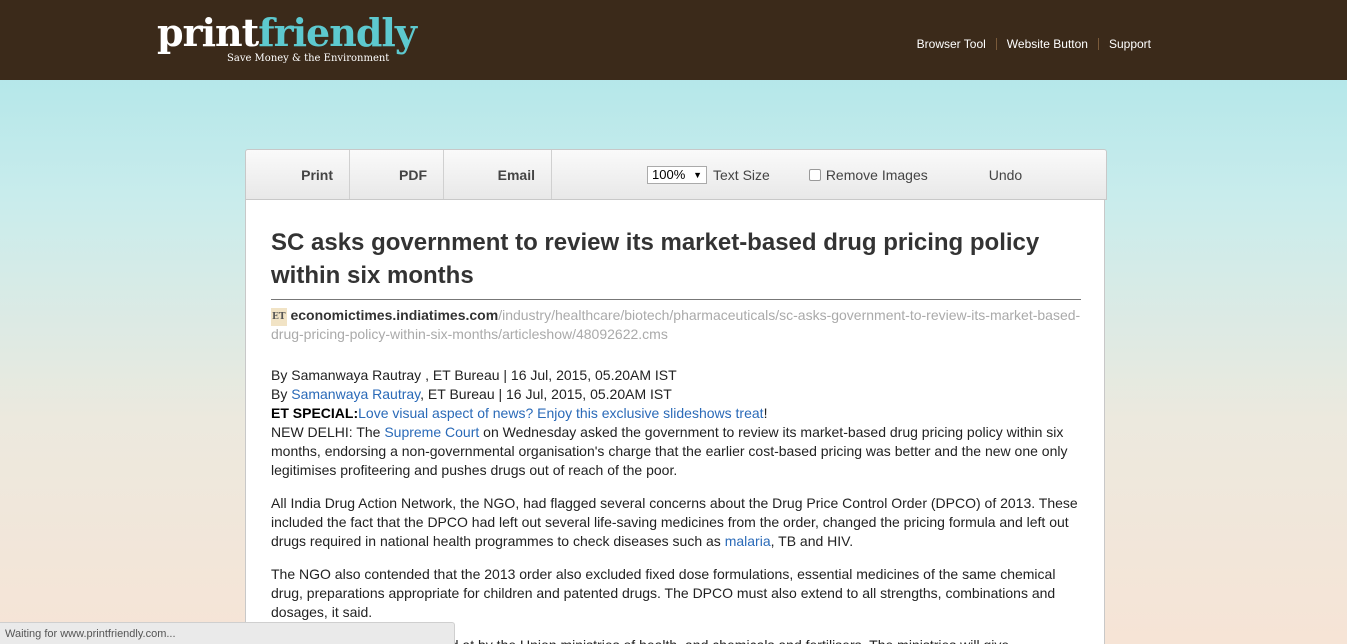 This screenshot has height=644, width=1347. What do you see at coordinates (676, 299) in the screenshot?
I see `title-divider` at bounding box center [676, 299].